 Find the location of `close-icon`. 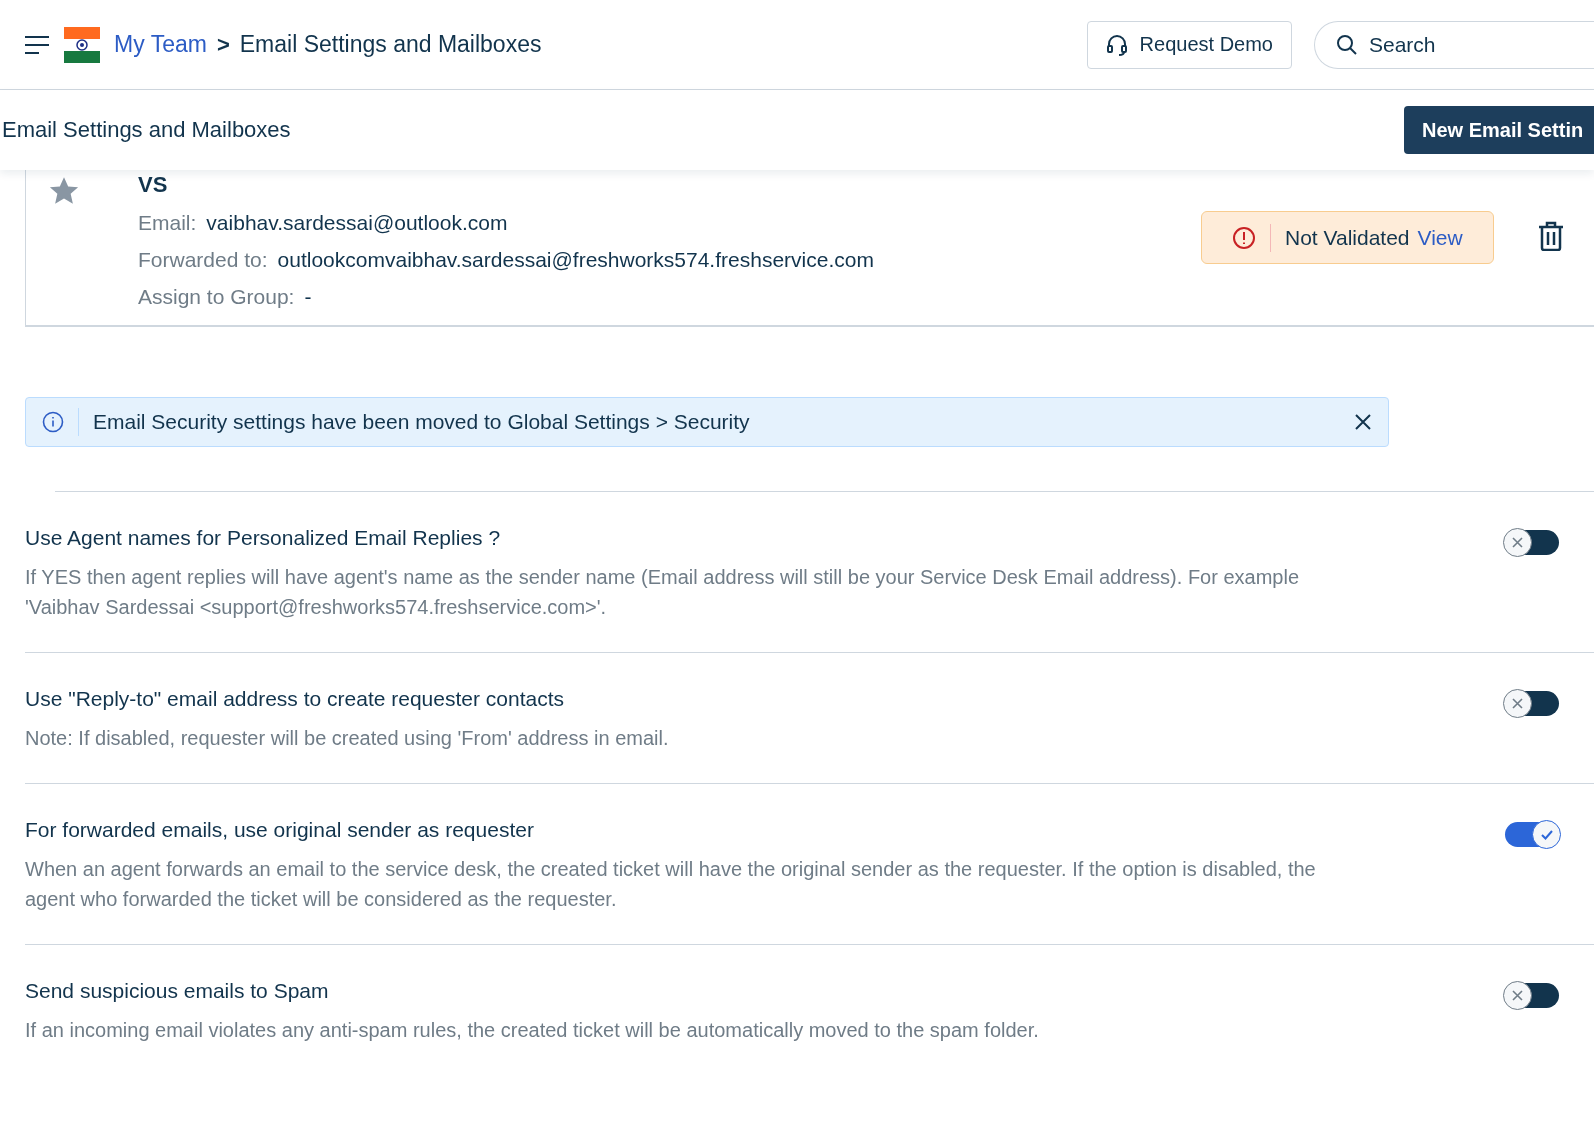

close-icon is located at coordinates (1363, 422).